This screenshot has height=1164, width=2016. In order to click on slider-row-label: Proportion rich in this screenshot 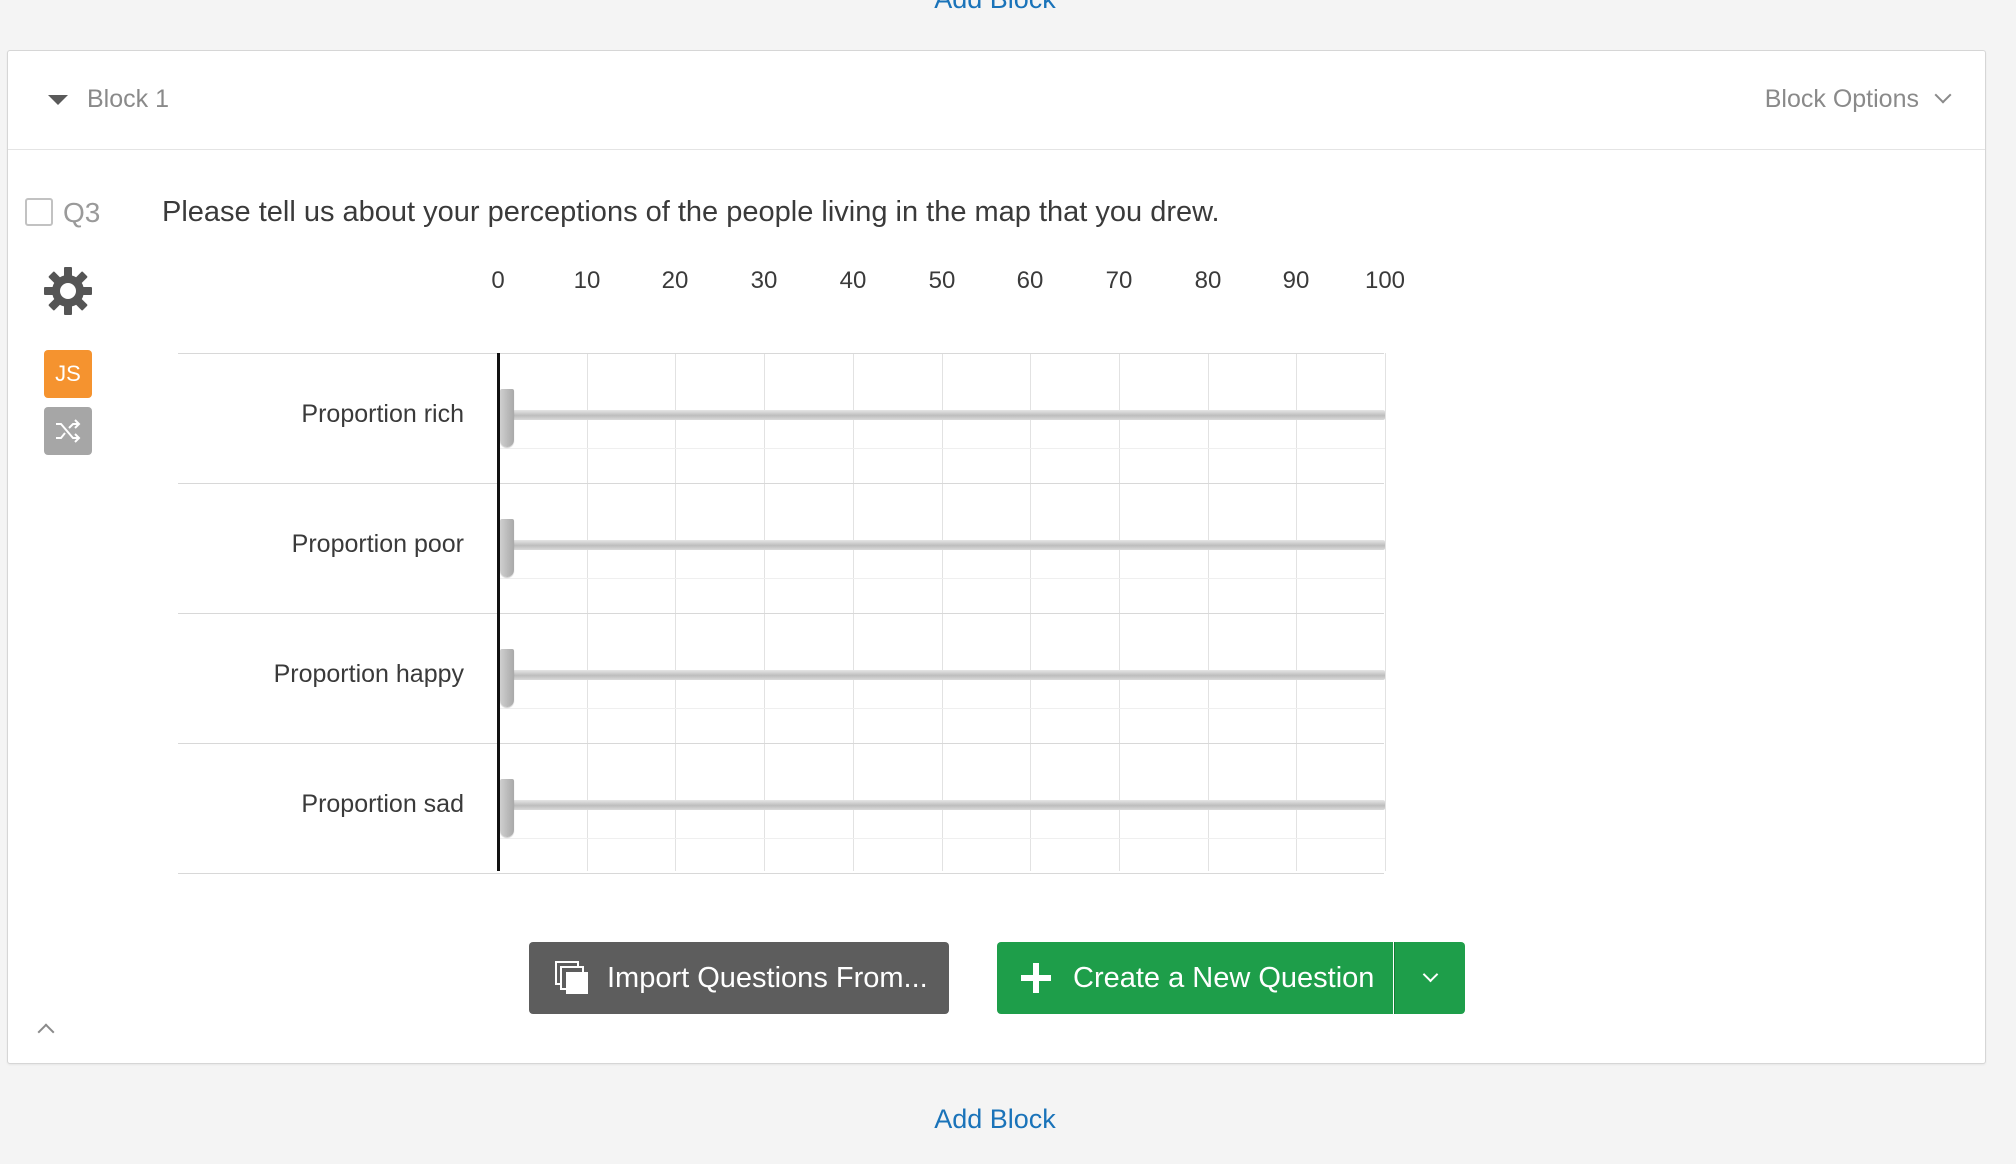, I will do `click(382, 414)`.